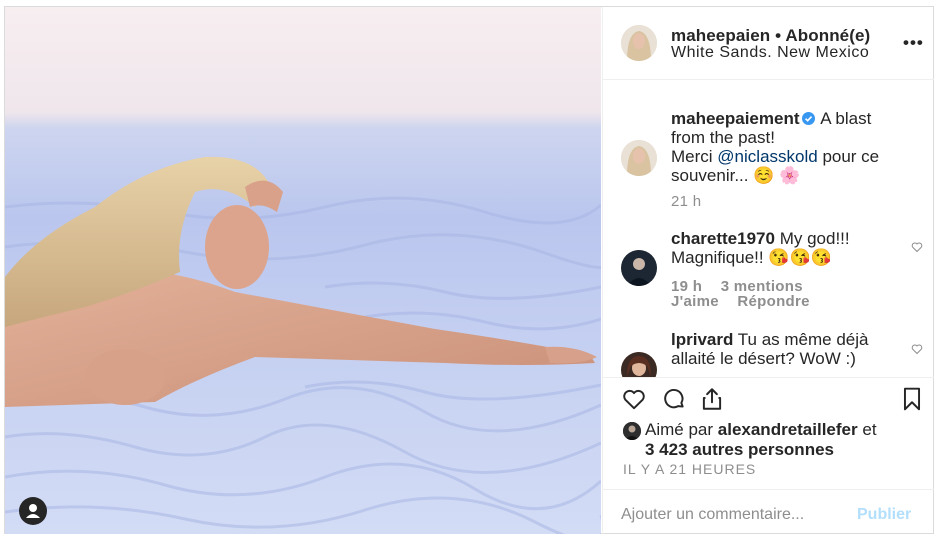 This screenshot has width=938, height=540. Describe the element at coordinates (827, 35) in the screenshot. I see `follow-status: Abonné(e)` at that location.